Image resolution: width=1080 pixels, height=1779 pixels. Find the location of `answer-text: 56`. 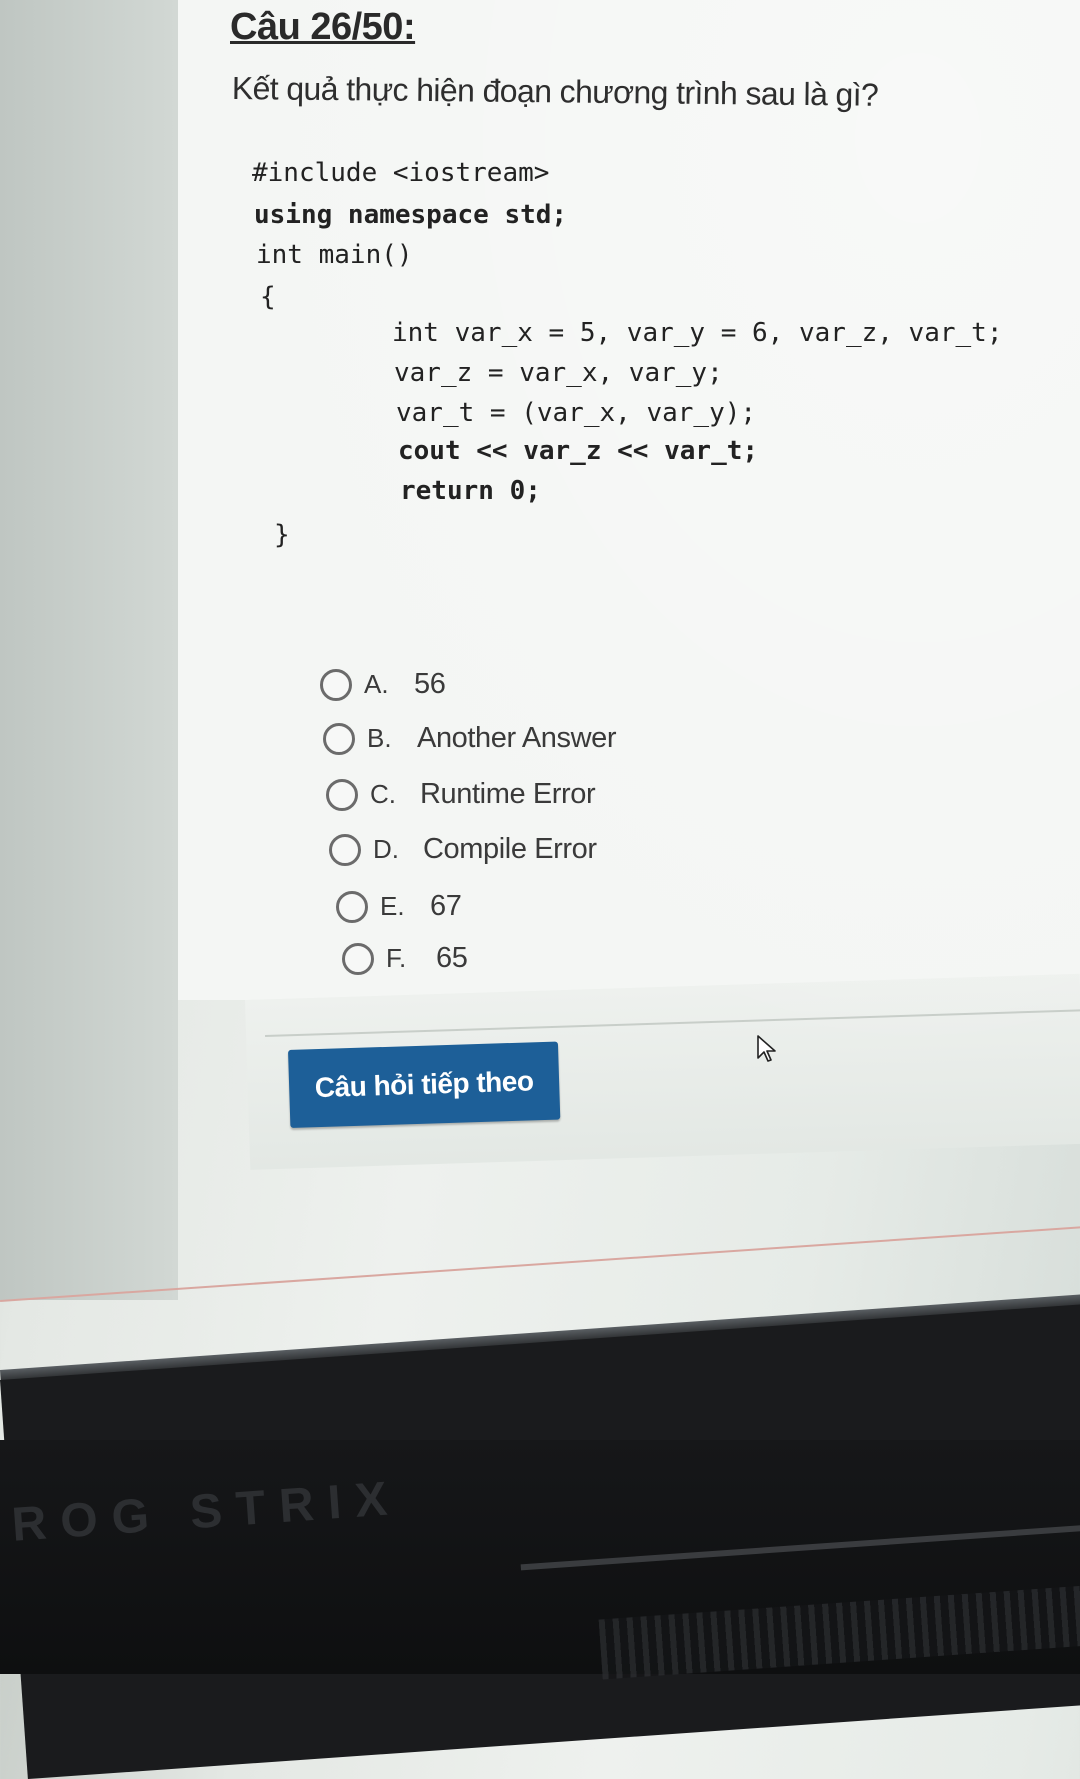

answer-text: 56 is located at coordinates (430, 684).